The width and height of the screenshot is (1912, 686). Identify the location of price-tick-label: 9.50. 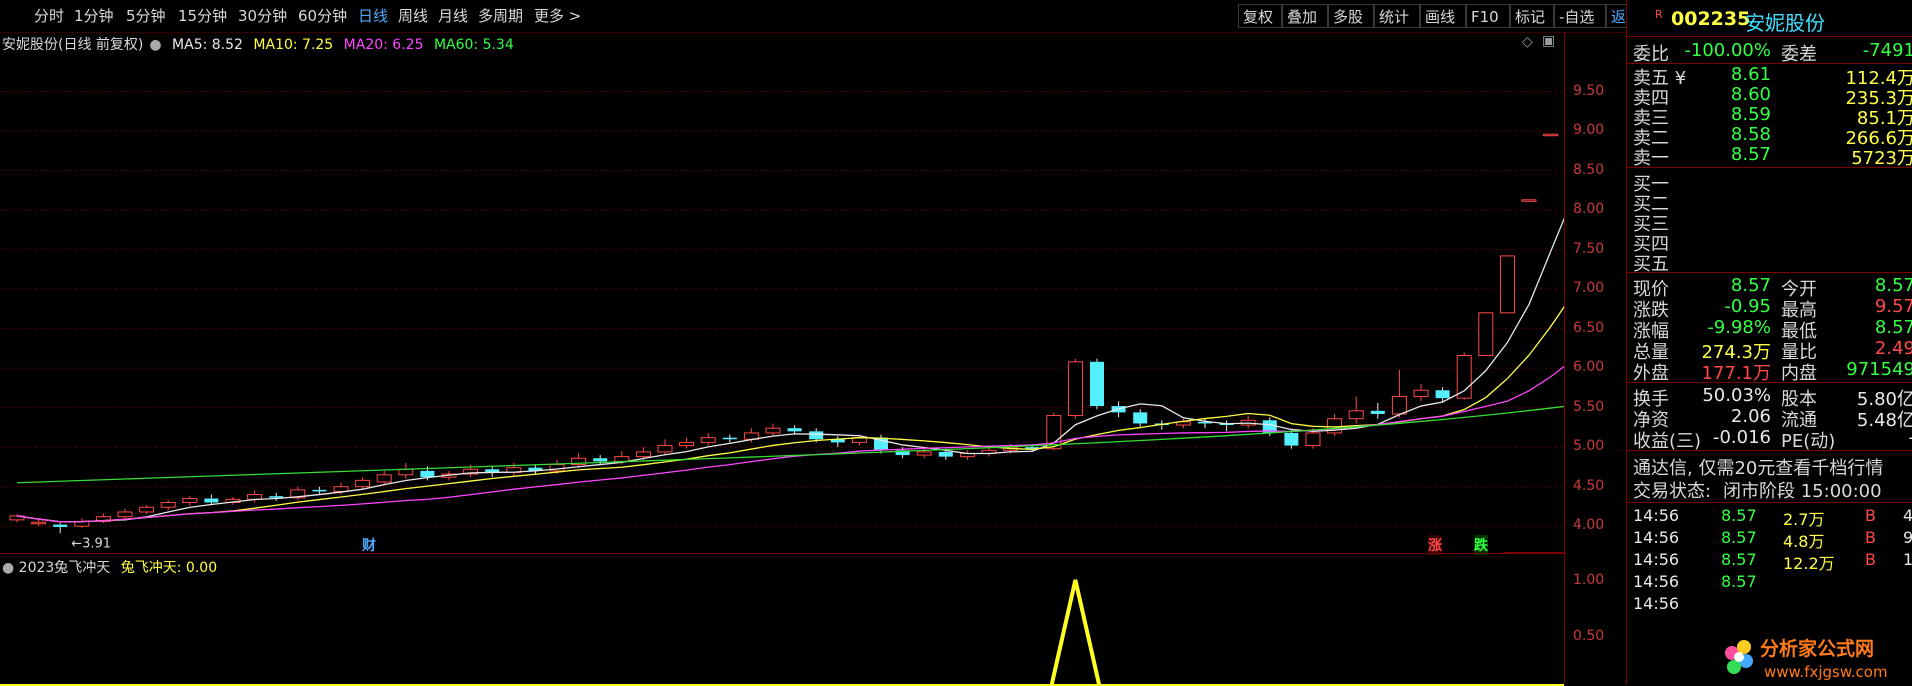
(1588, 91).